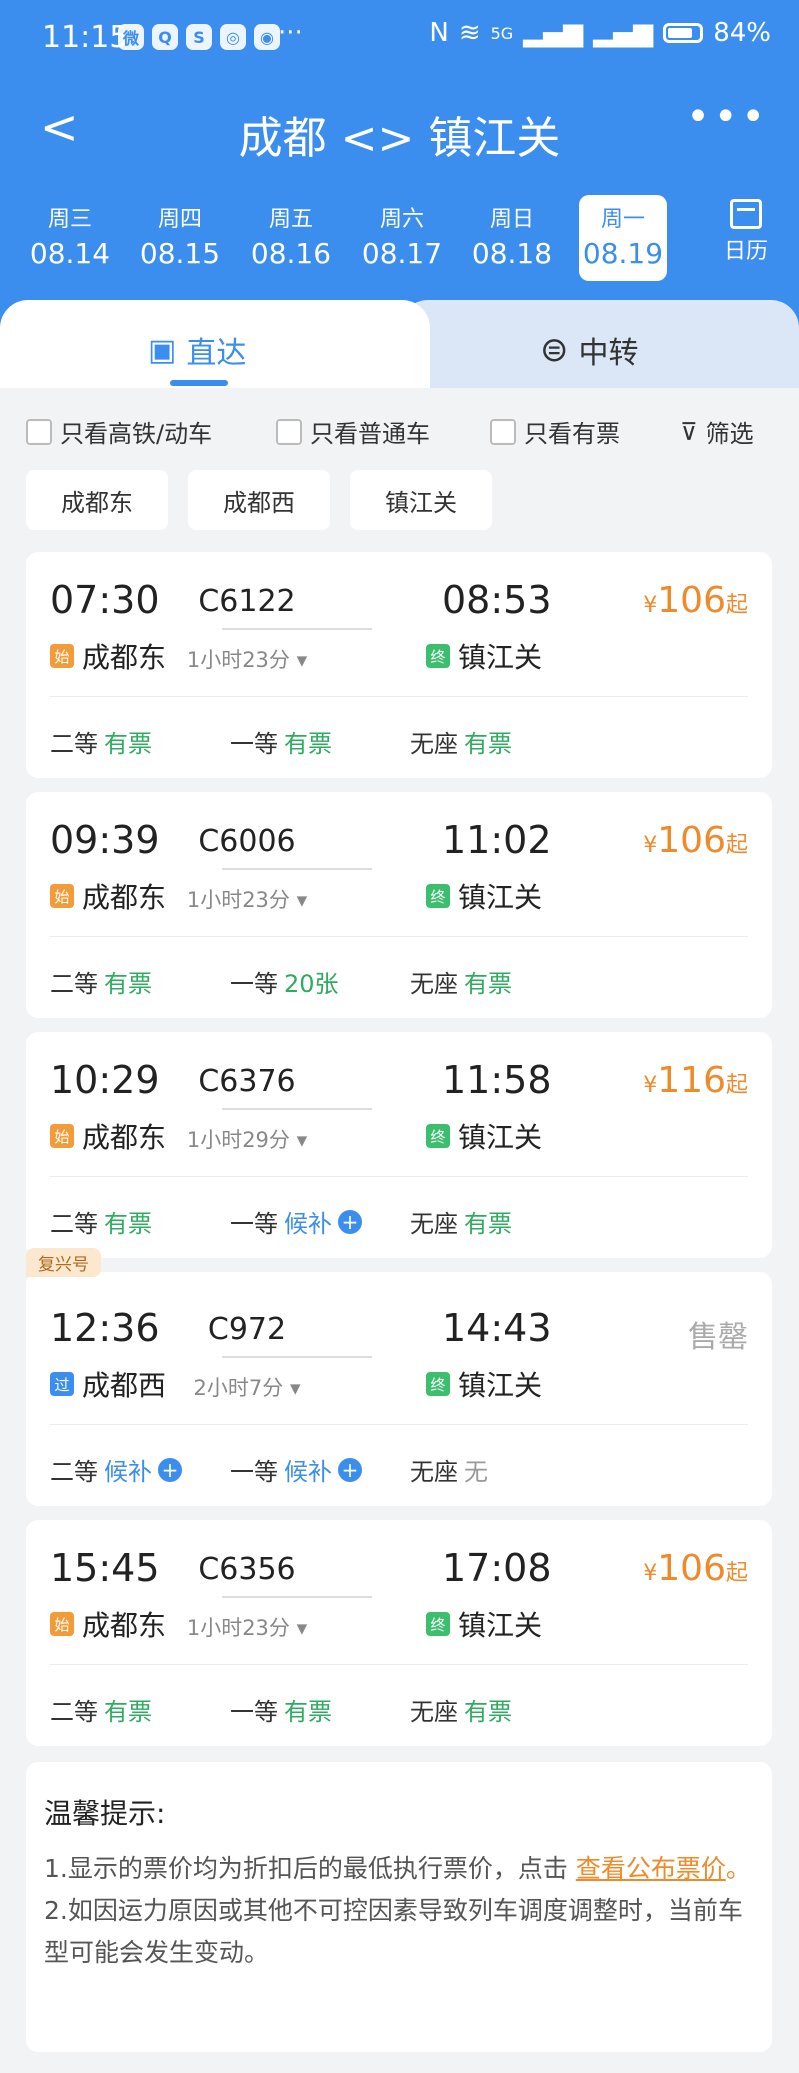 This screenshot has height=2073, width=799. What do you see at coordinates (729, 434) in the screenshot?
I see `filter-label: 筛选` at bounding box center [729, 434].